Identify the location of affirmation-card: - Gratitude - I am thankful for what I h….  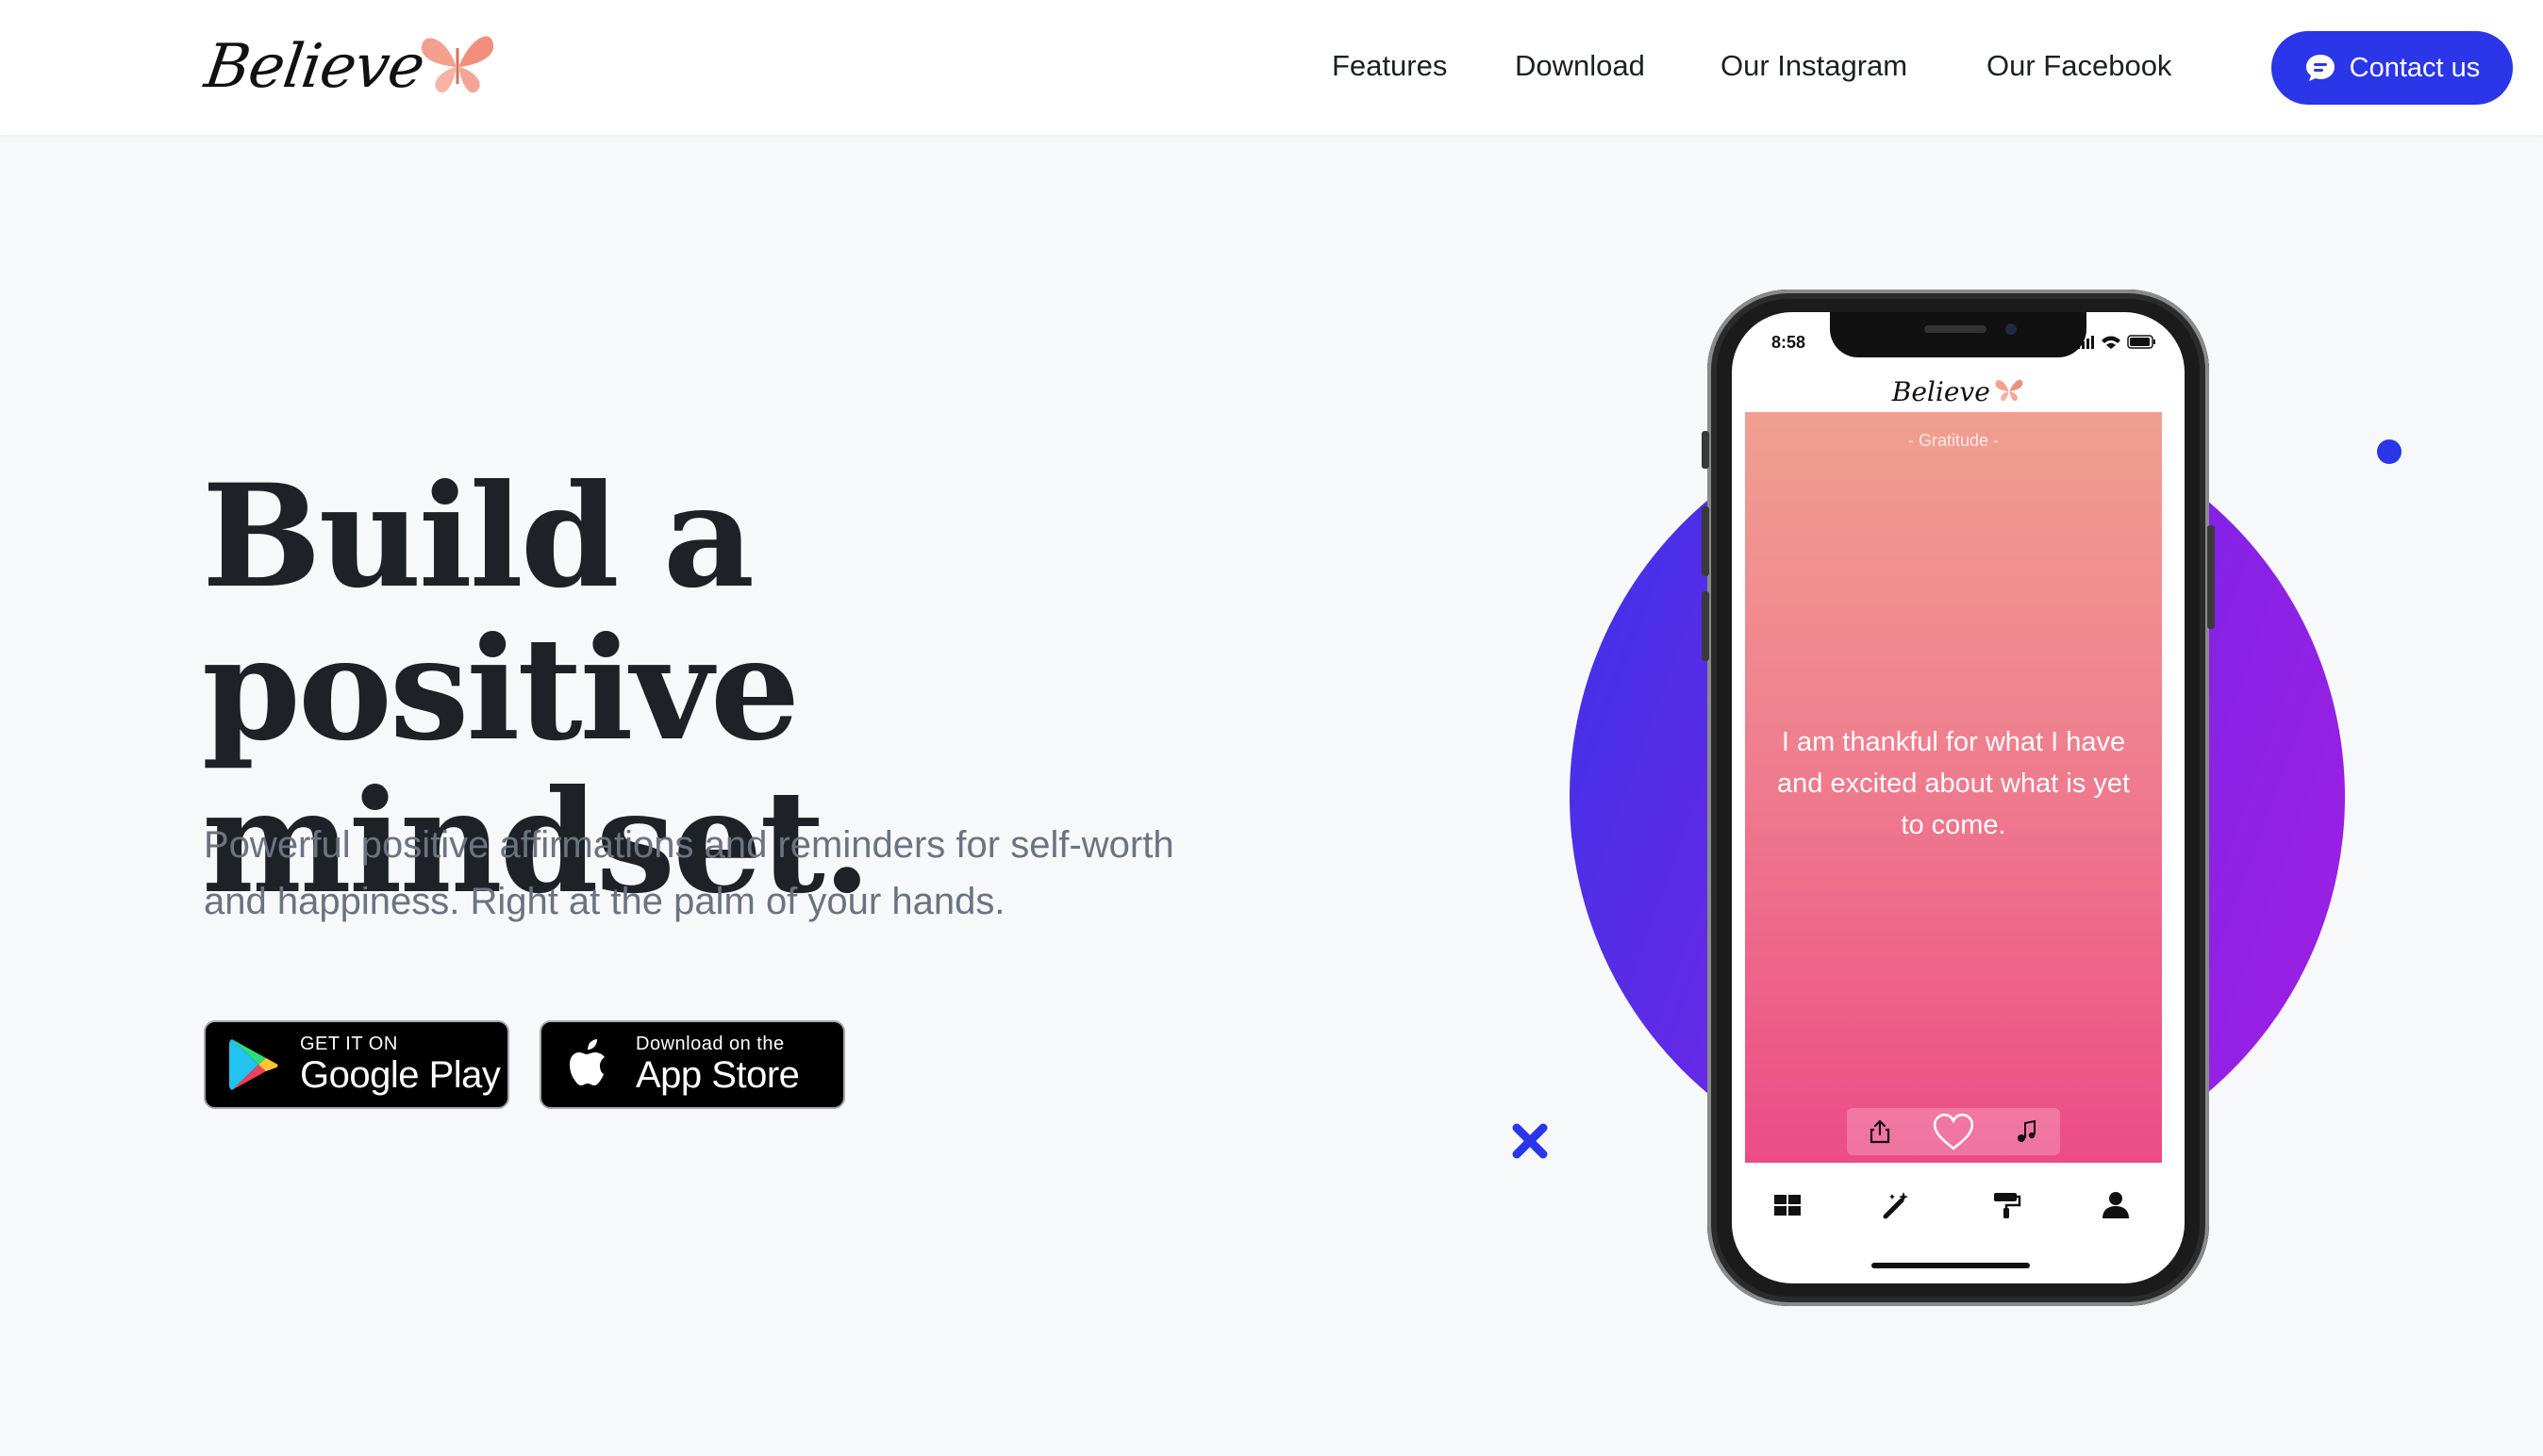
(1953, 787).